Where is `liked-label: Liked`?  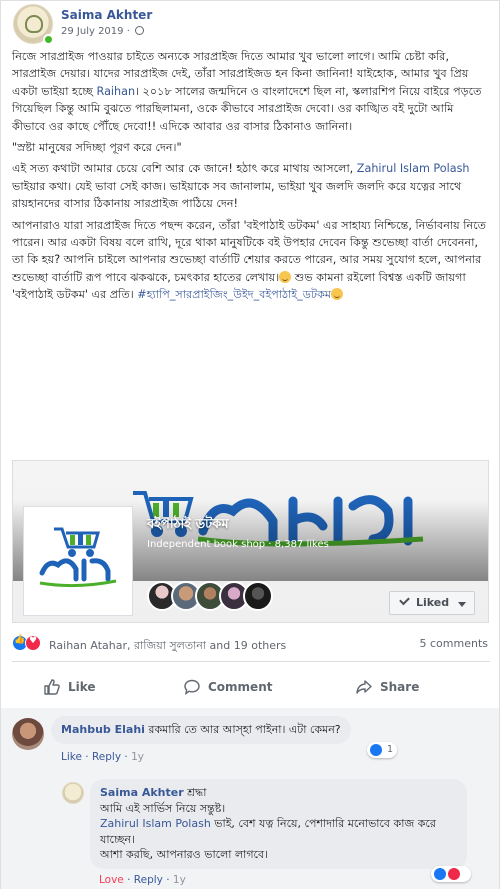
liked-label: Liked is located at coordinates (433, 602).